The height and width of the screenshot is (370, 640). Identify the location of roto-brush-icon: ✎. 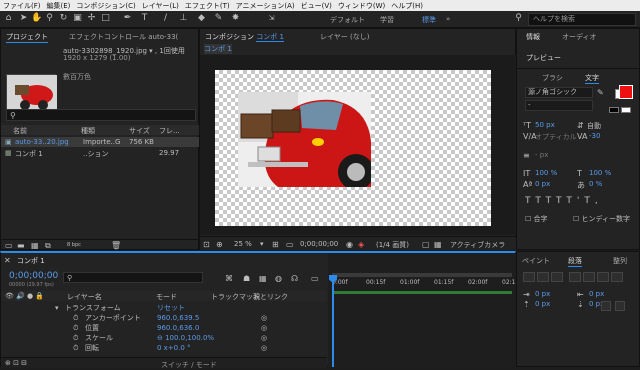
(218, 18).